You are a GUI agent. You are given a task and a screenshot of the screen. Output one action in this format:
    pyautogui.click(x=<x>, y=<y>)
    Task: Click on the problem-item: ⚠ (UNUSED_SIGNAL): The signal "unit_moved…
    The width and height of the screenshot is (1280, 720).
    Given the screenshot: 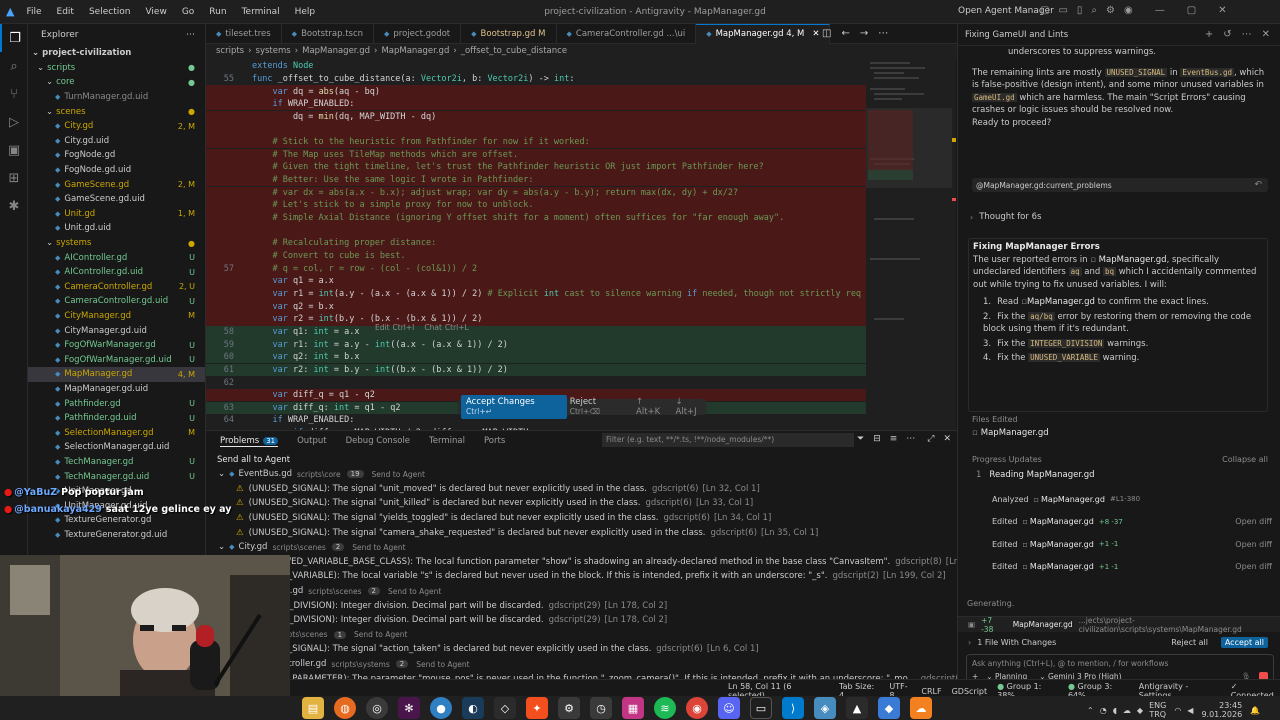 What is the action you would take?
    pyautogui.click(x=586, y=489)
    